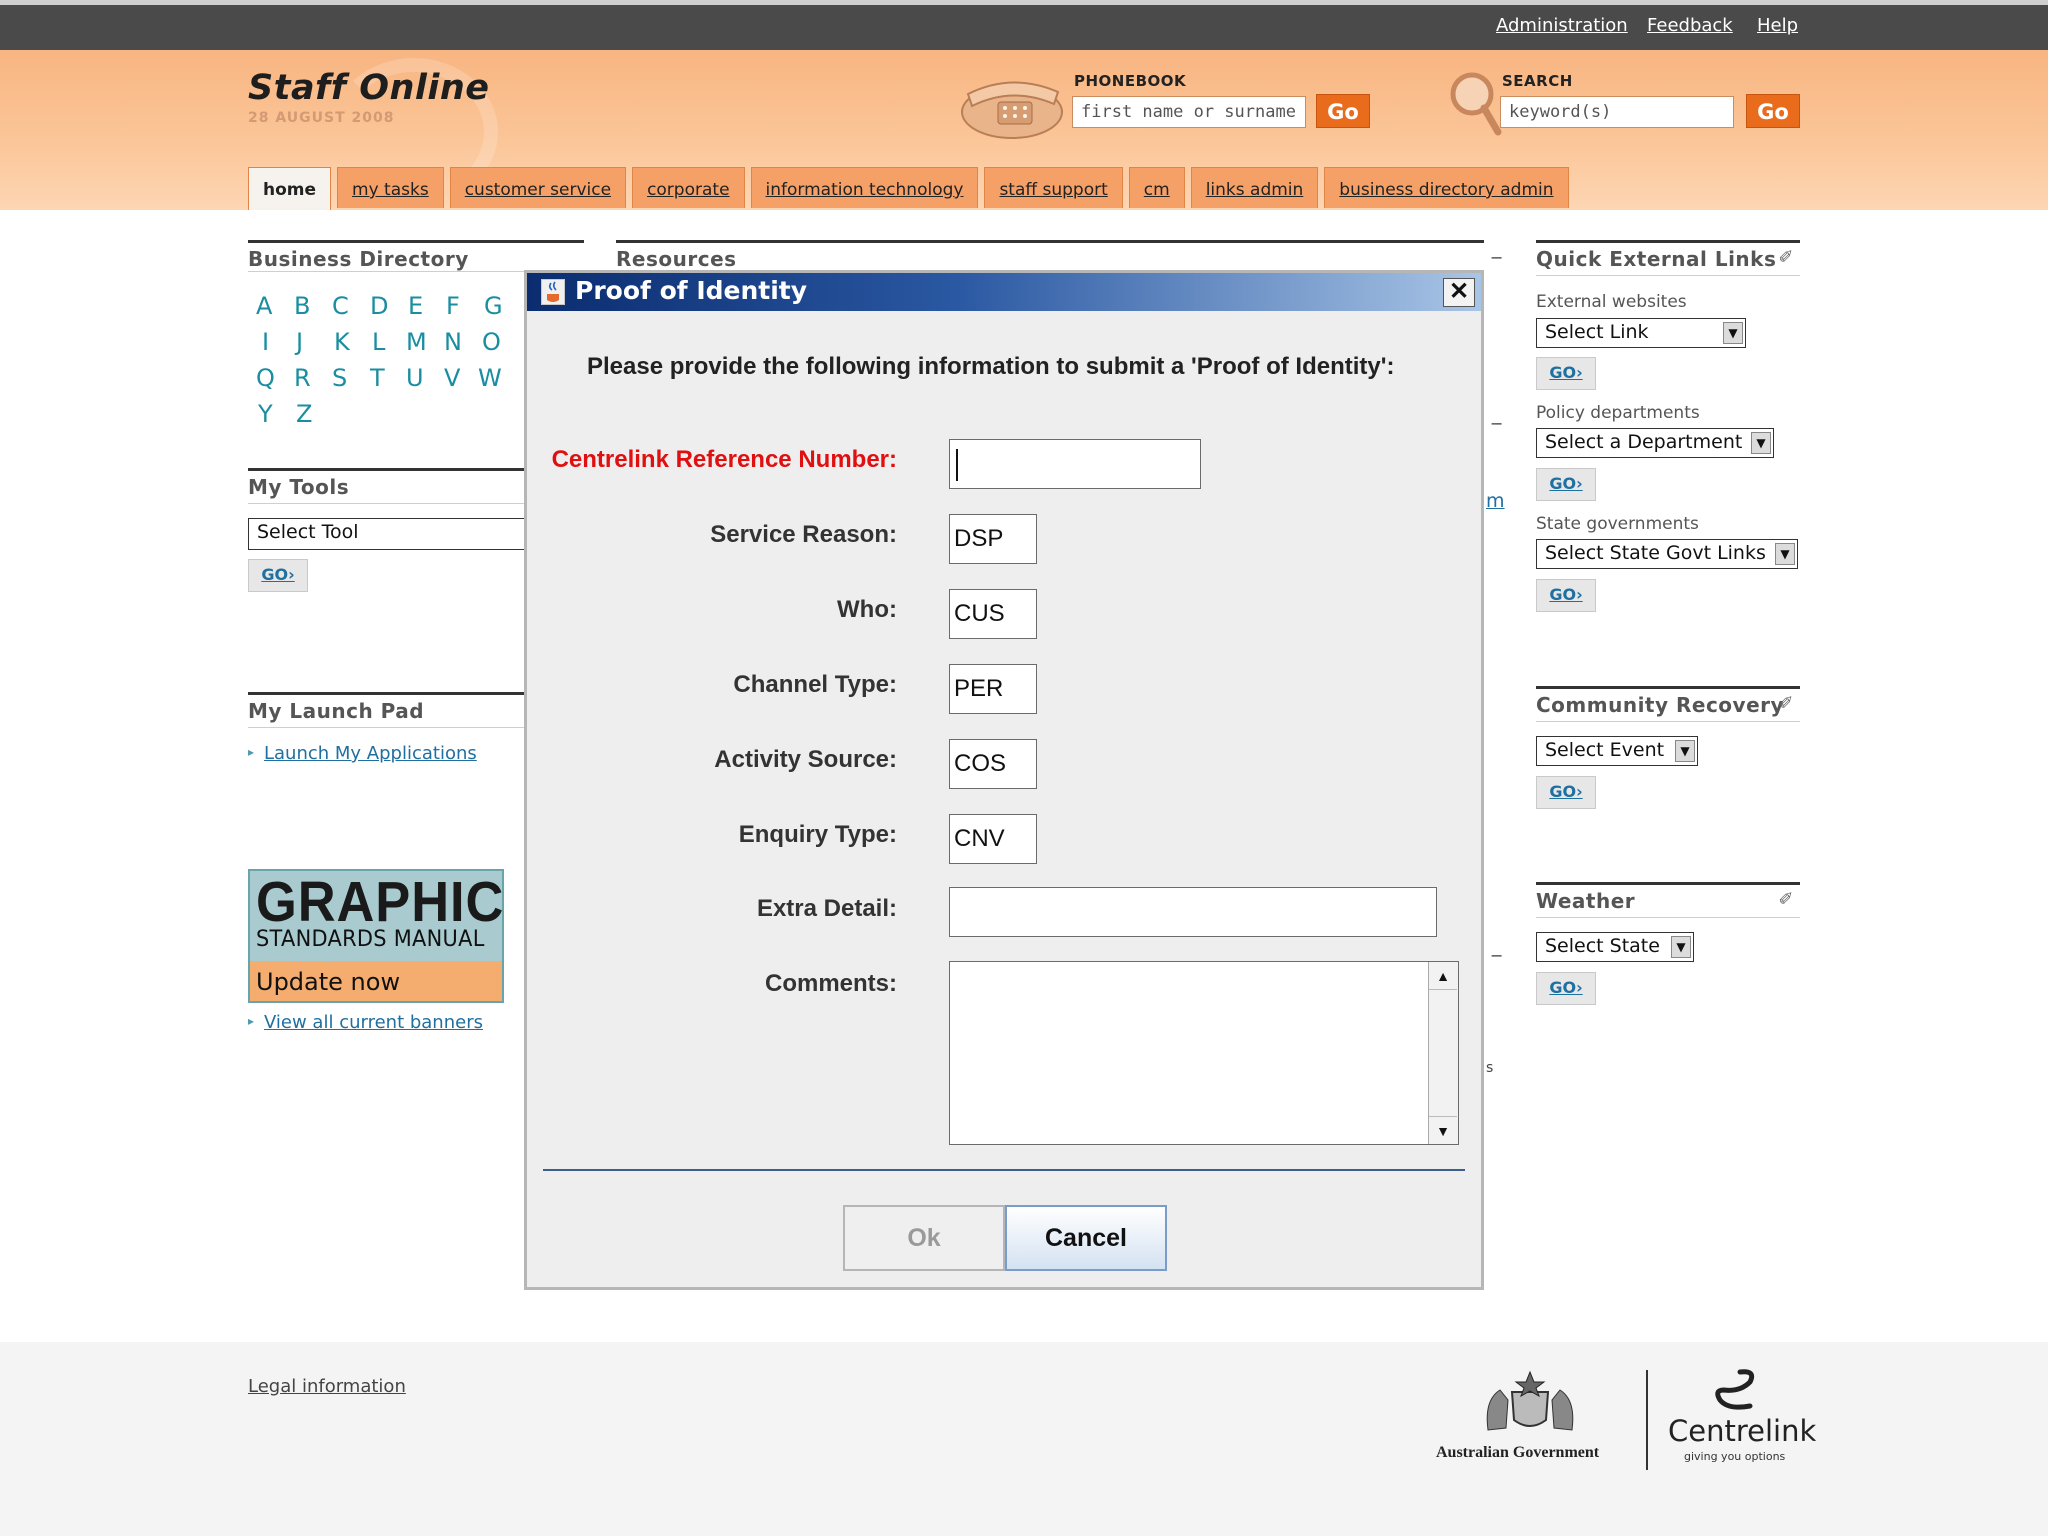 Image resolution: width=2048 pixels, height=1536 pixels. I want to click on search-input: keyword(s), so click(1617, 112).